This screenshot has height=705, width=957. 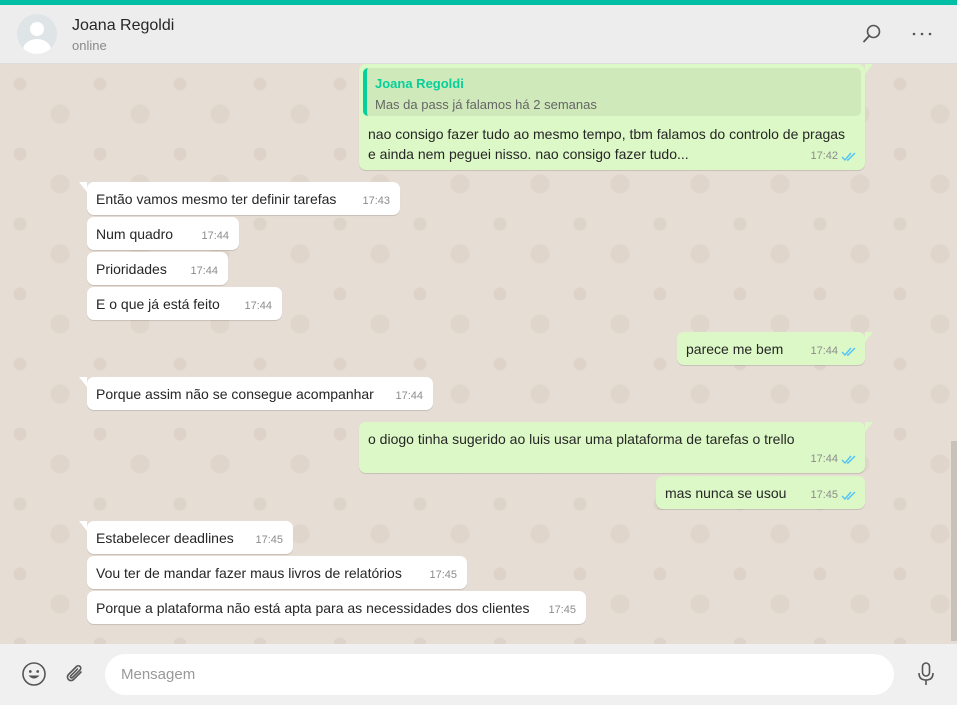 I want to click on message-text: E o que já está feito, so click(x=158, y=304).